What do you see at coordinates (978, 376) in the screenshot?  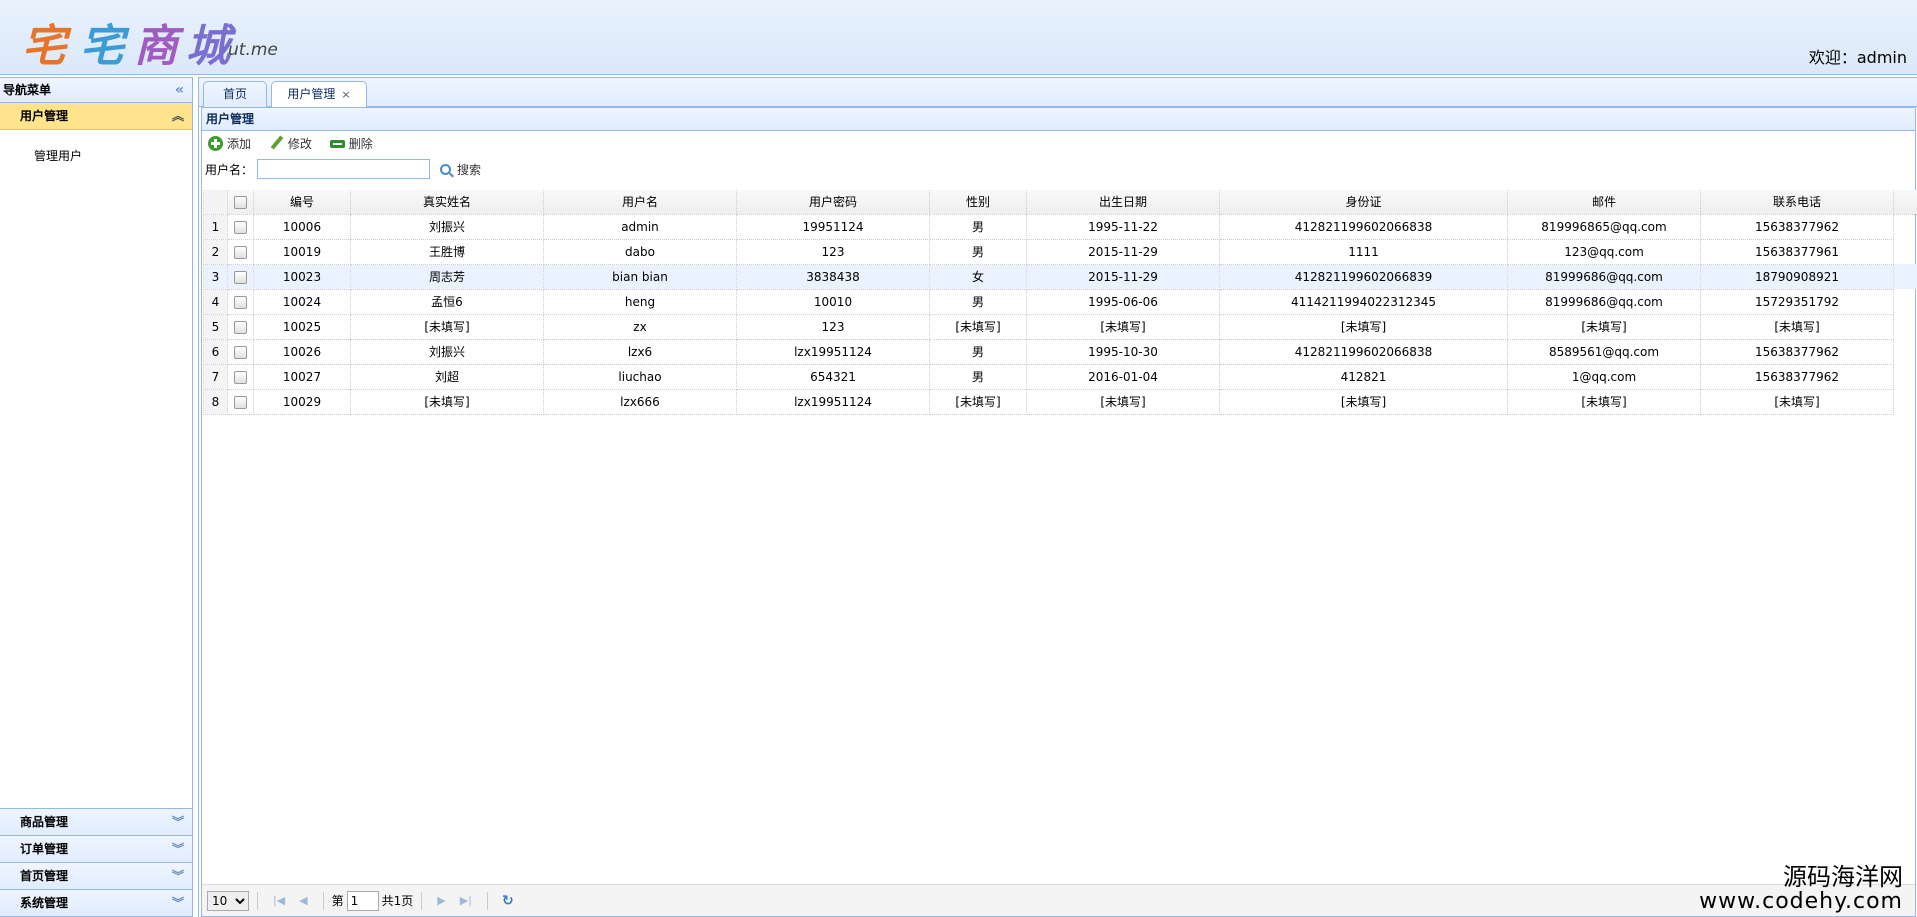 I see `table-cell: 男` at bounding box center [978, 376].